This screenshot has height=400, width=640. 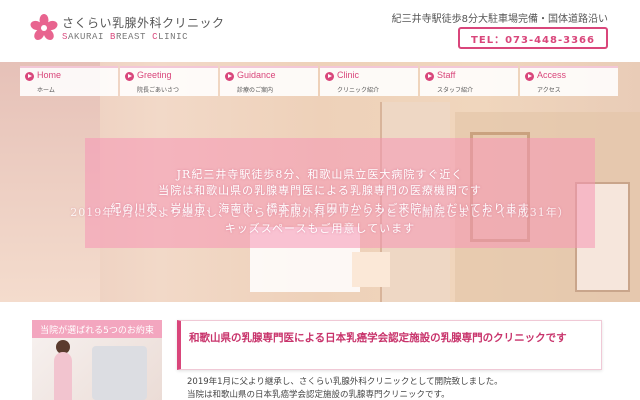 What do you see at coordinates (455, 90) in the screenshot?
I see `nav-label-jp: スタッフ紹介` at bounding box center [455, 90].